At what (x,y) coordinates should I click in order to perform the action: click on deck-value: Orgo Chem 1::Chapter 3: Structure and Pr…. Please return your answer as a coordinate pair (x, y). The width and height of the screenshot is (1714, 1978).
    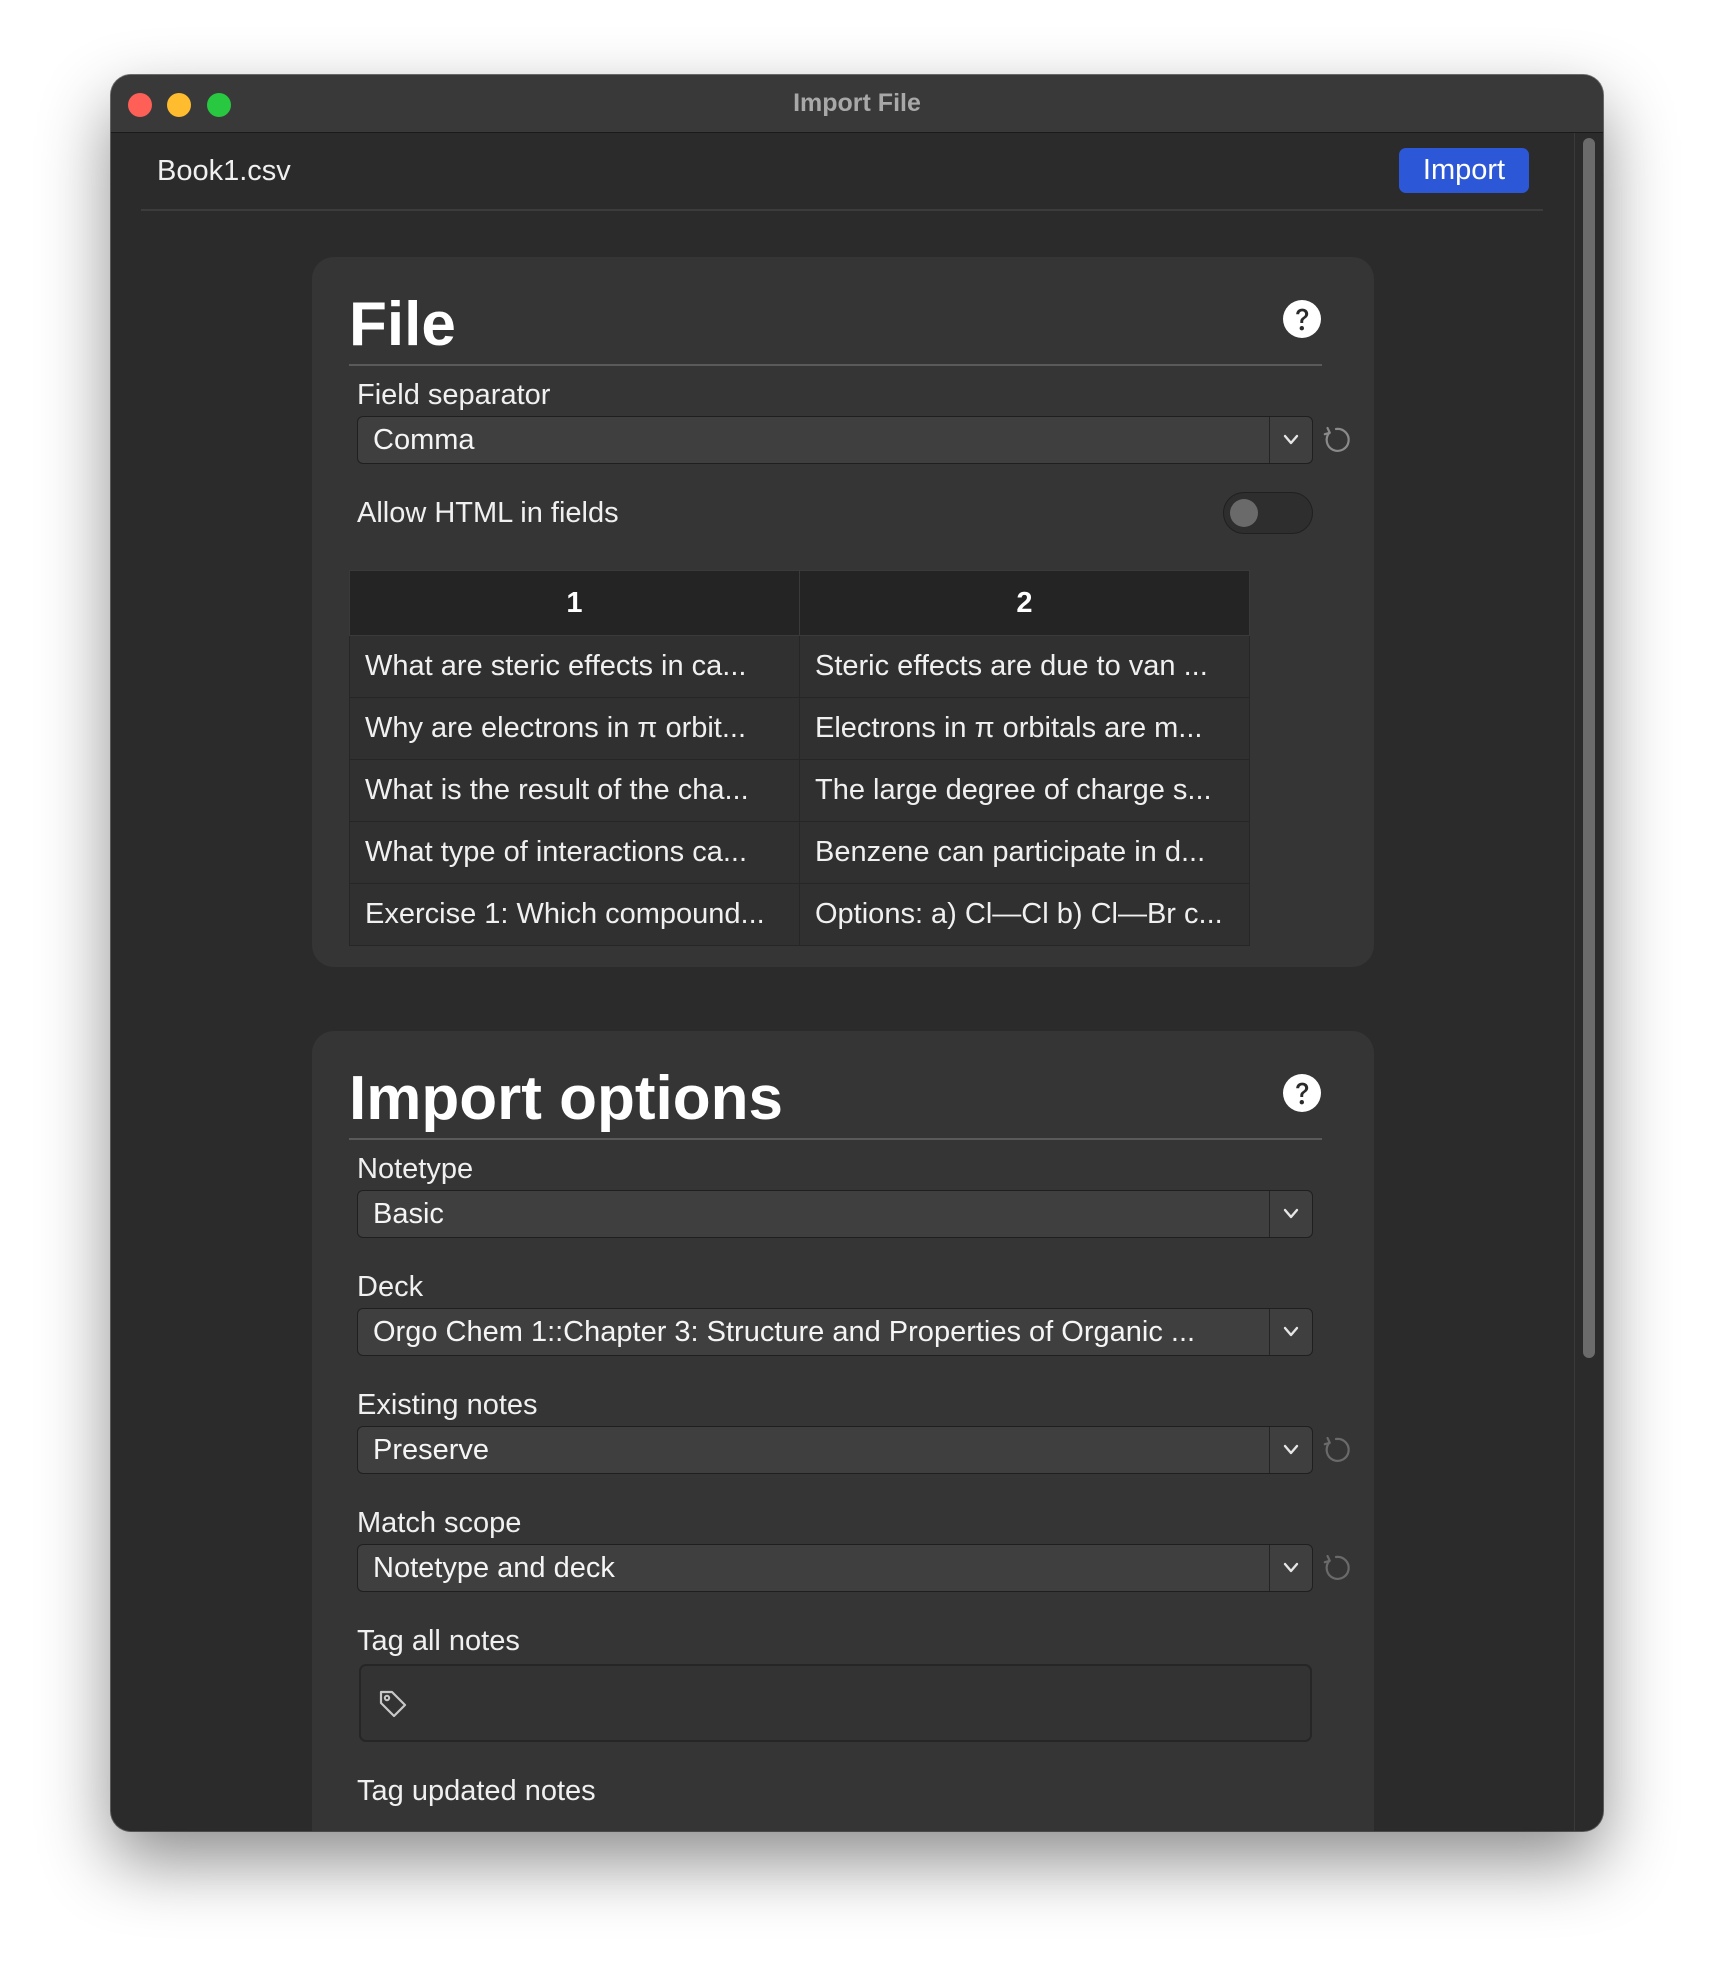
    Looking at the image, I should click on (784, 1332).